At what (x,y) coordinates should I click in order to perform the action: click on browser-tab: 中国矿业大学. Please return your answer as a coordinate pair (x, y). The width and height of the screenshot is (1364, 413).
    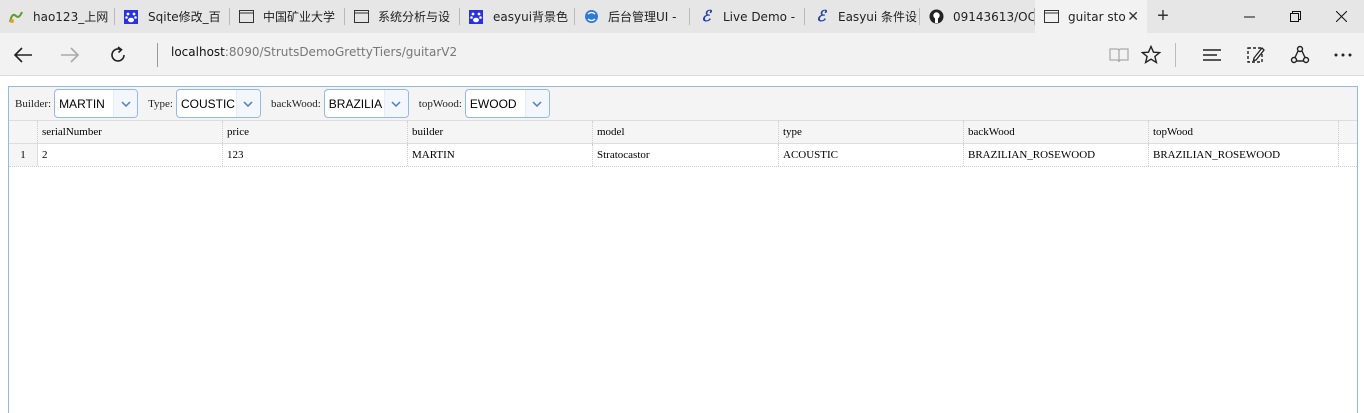
    Looking at the image, I should click on (287, 16).